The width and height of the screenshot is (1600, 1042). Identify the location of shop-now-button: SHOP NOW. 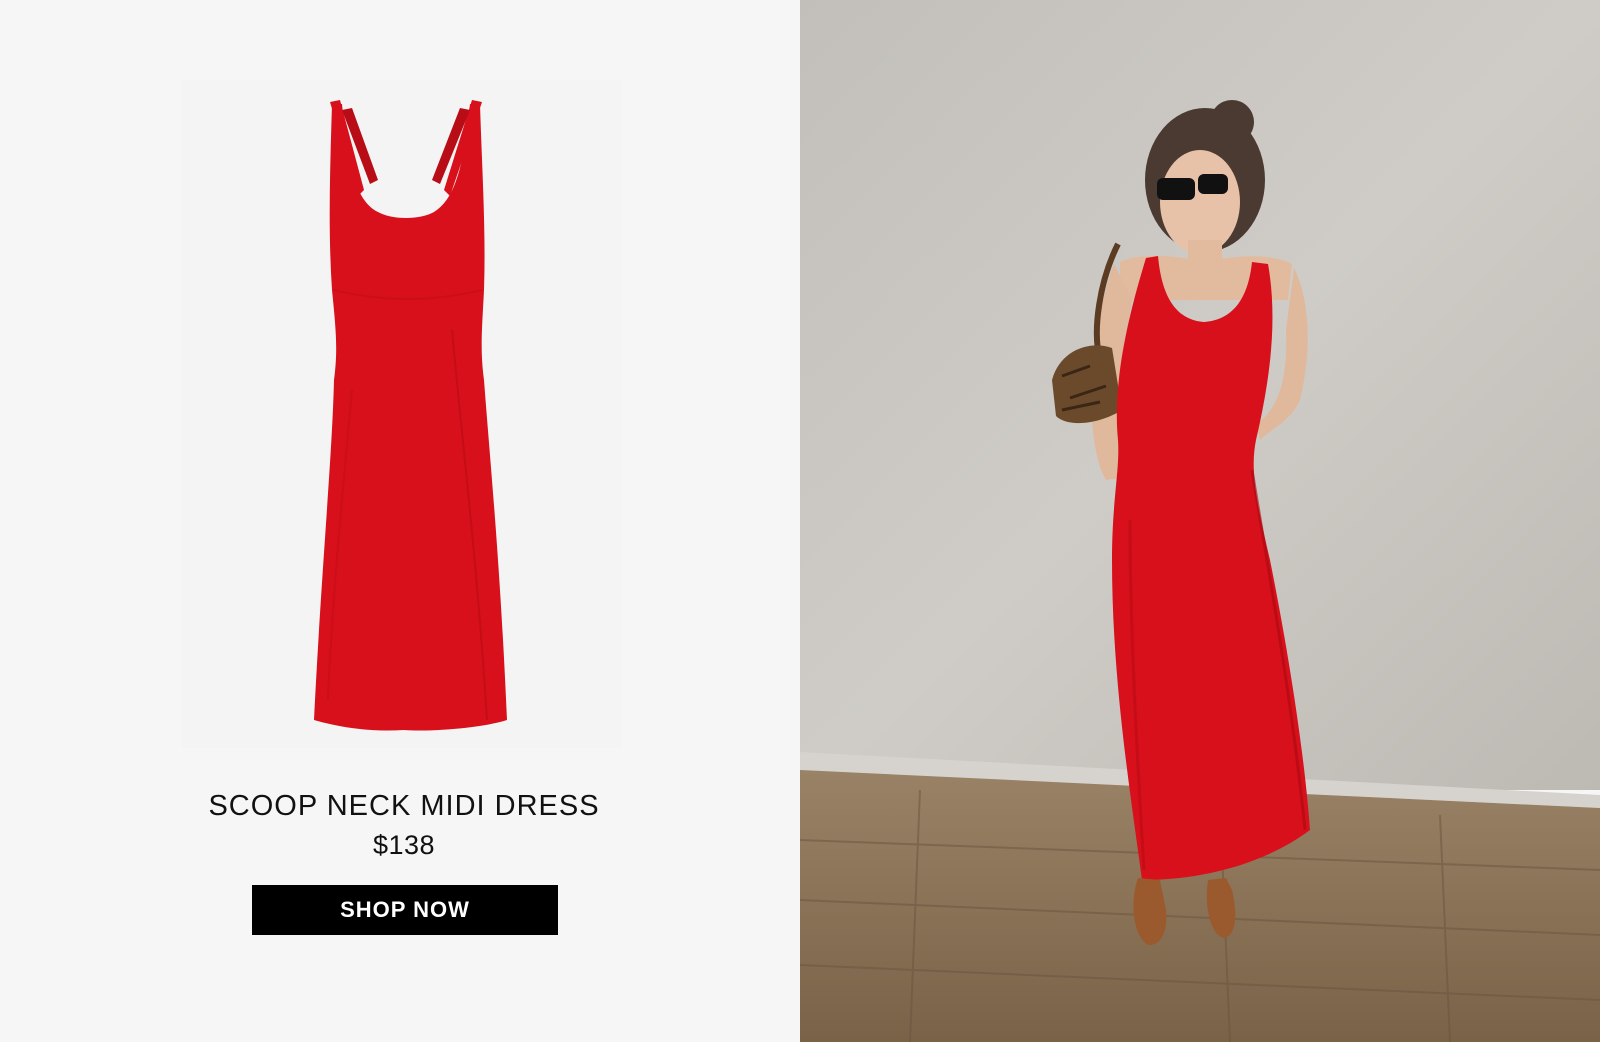
(405, 910).